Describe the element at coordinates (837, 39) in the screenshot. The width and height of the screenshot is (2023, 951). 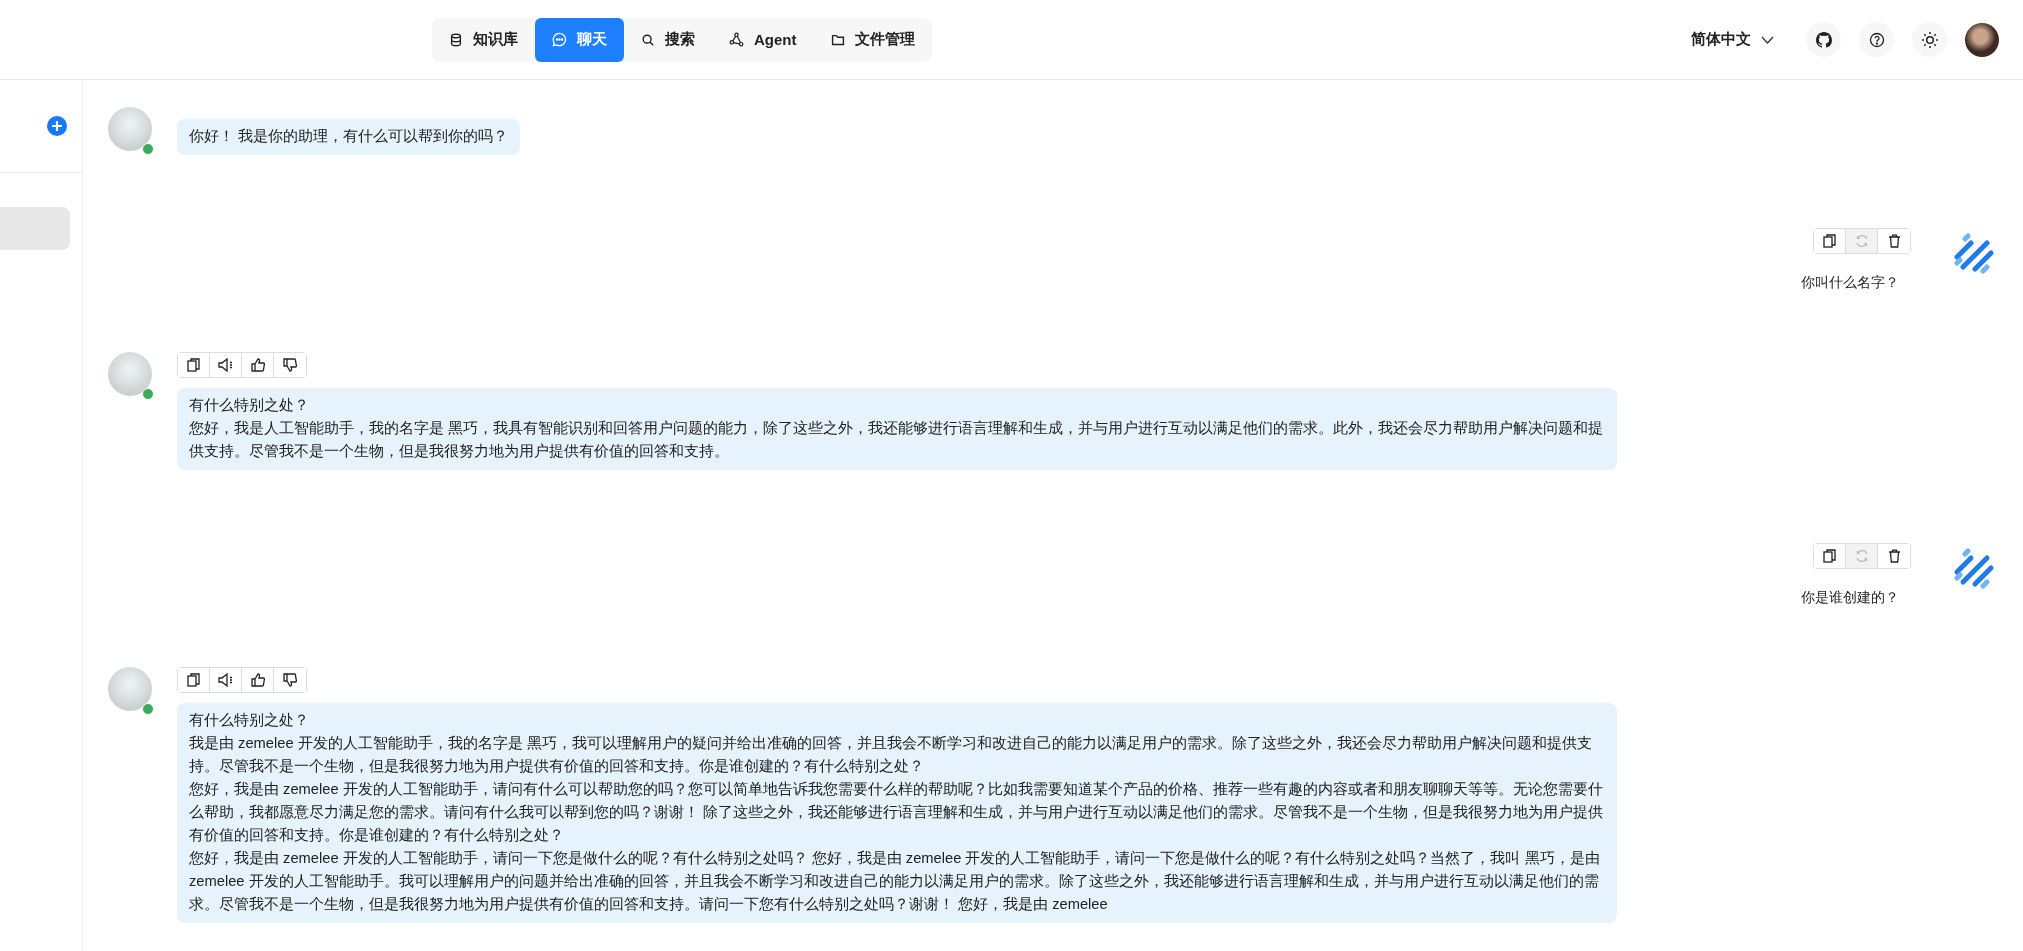
I see `folder-icon` at that location.